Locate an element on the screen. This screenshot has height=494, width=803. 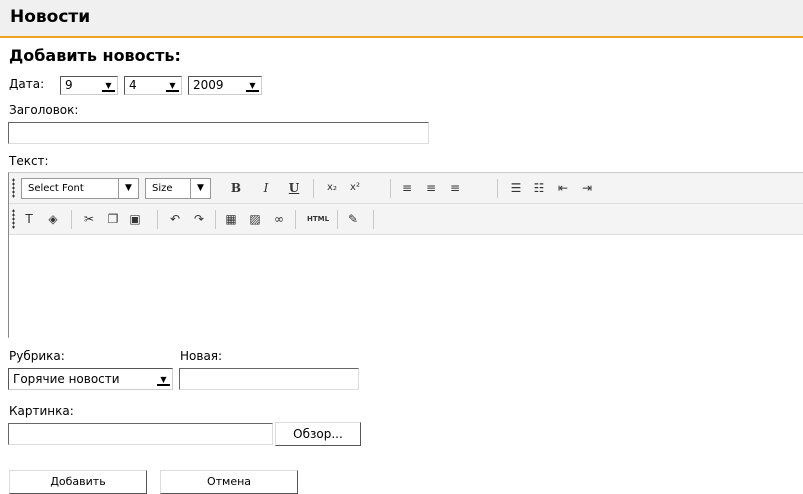
header-bar: Новости is located at coordinates (401, 19).